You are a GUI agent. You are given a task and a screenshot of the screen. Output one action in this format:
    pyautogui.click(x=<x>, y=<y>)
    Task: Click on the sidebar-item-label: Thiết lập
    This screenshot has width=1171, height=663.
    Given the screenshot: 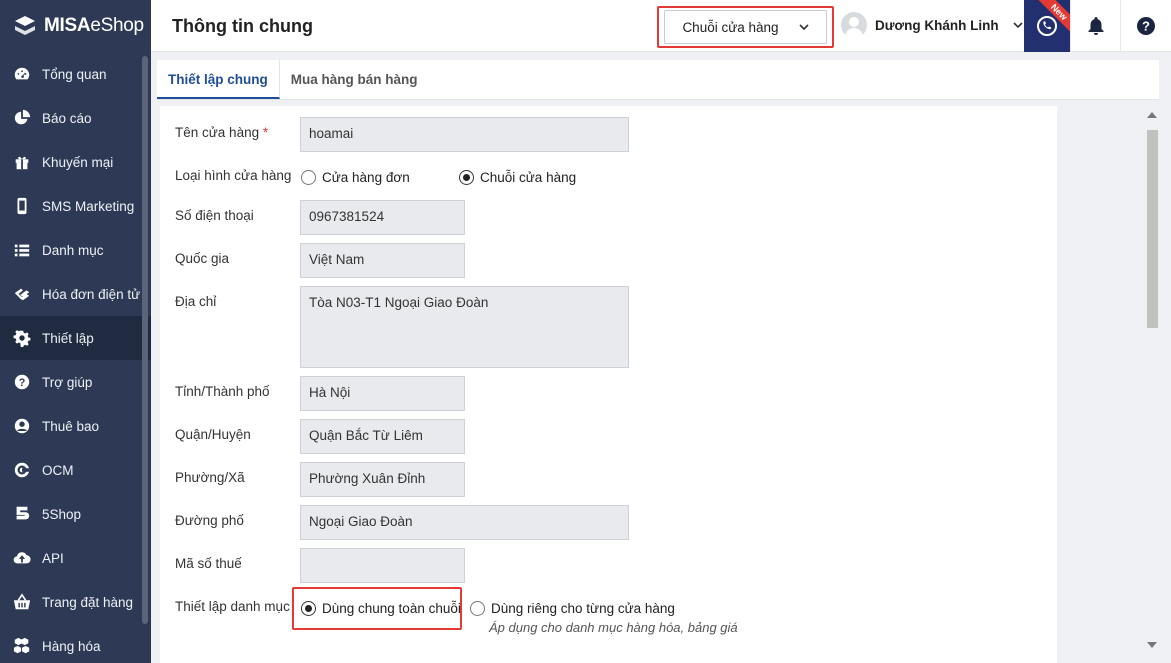 What is the action you would take?
    pyautogui.click(x=68, y=338)
    